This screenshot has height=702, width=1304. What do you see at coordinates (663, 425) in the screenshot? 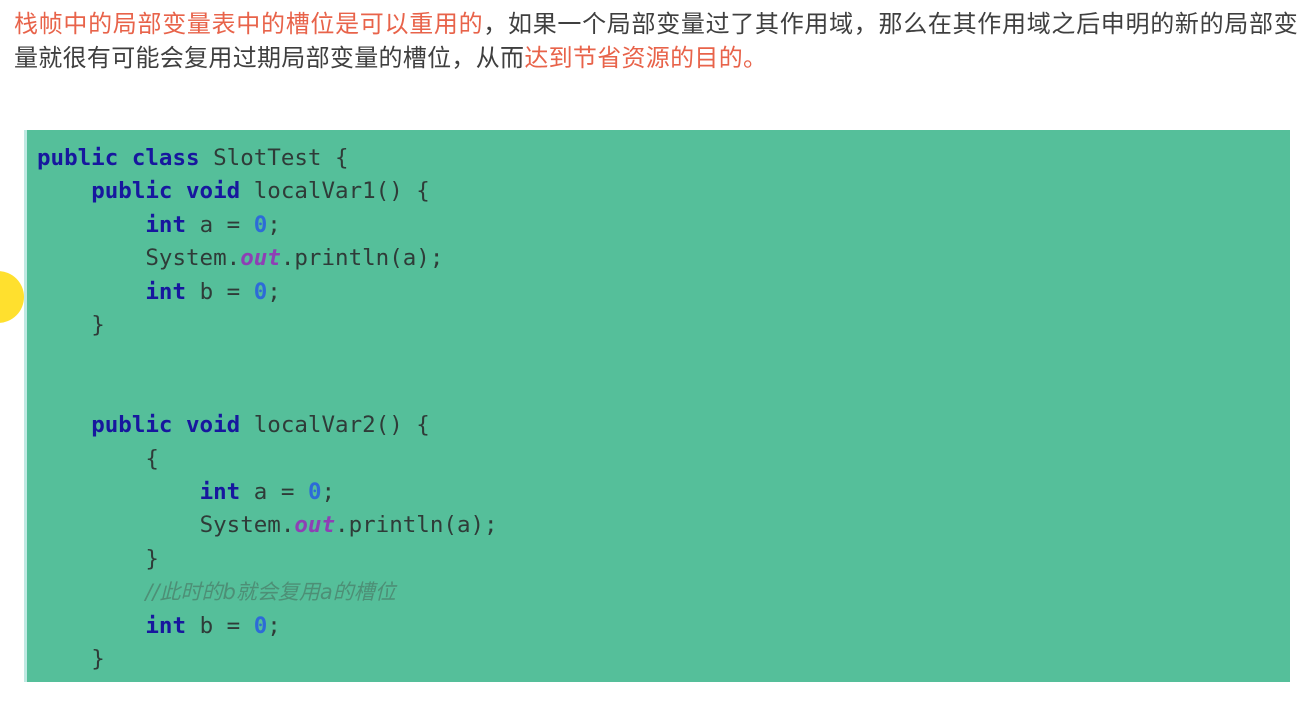
I see `code-line: public void localVar2() {` at bounding box center [663, 425].